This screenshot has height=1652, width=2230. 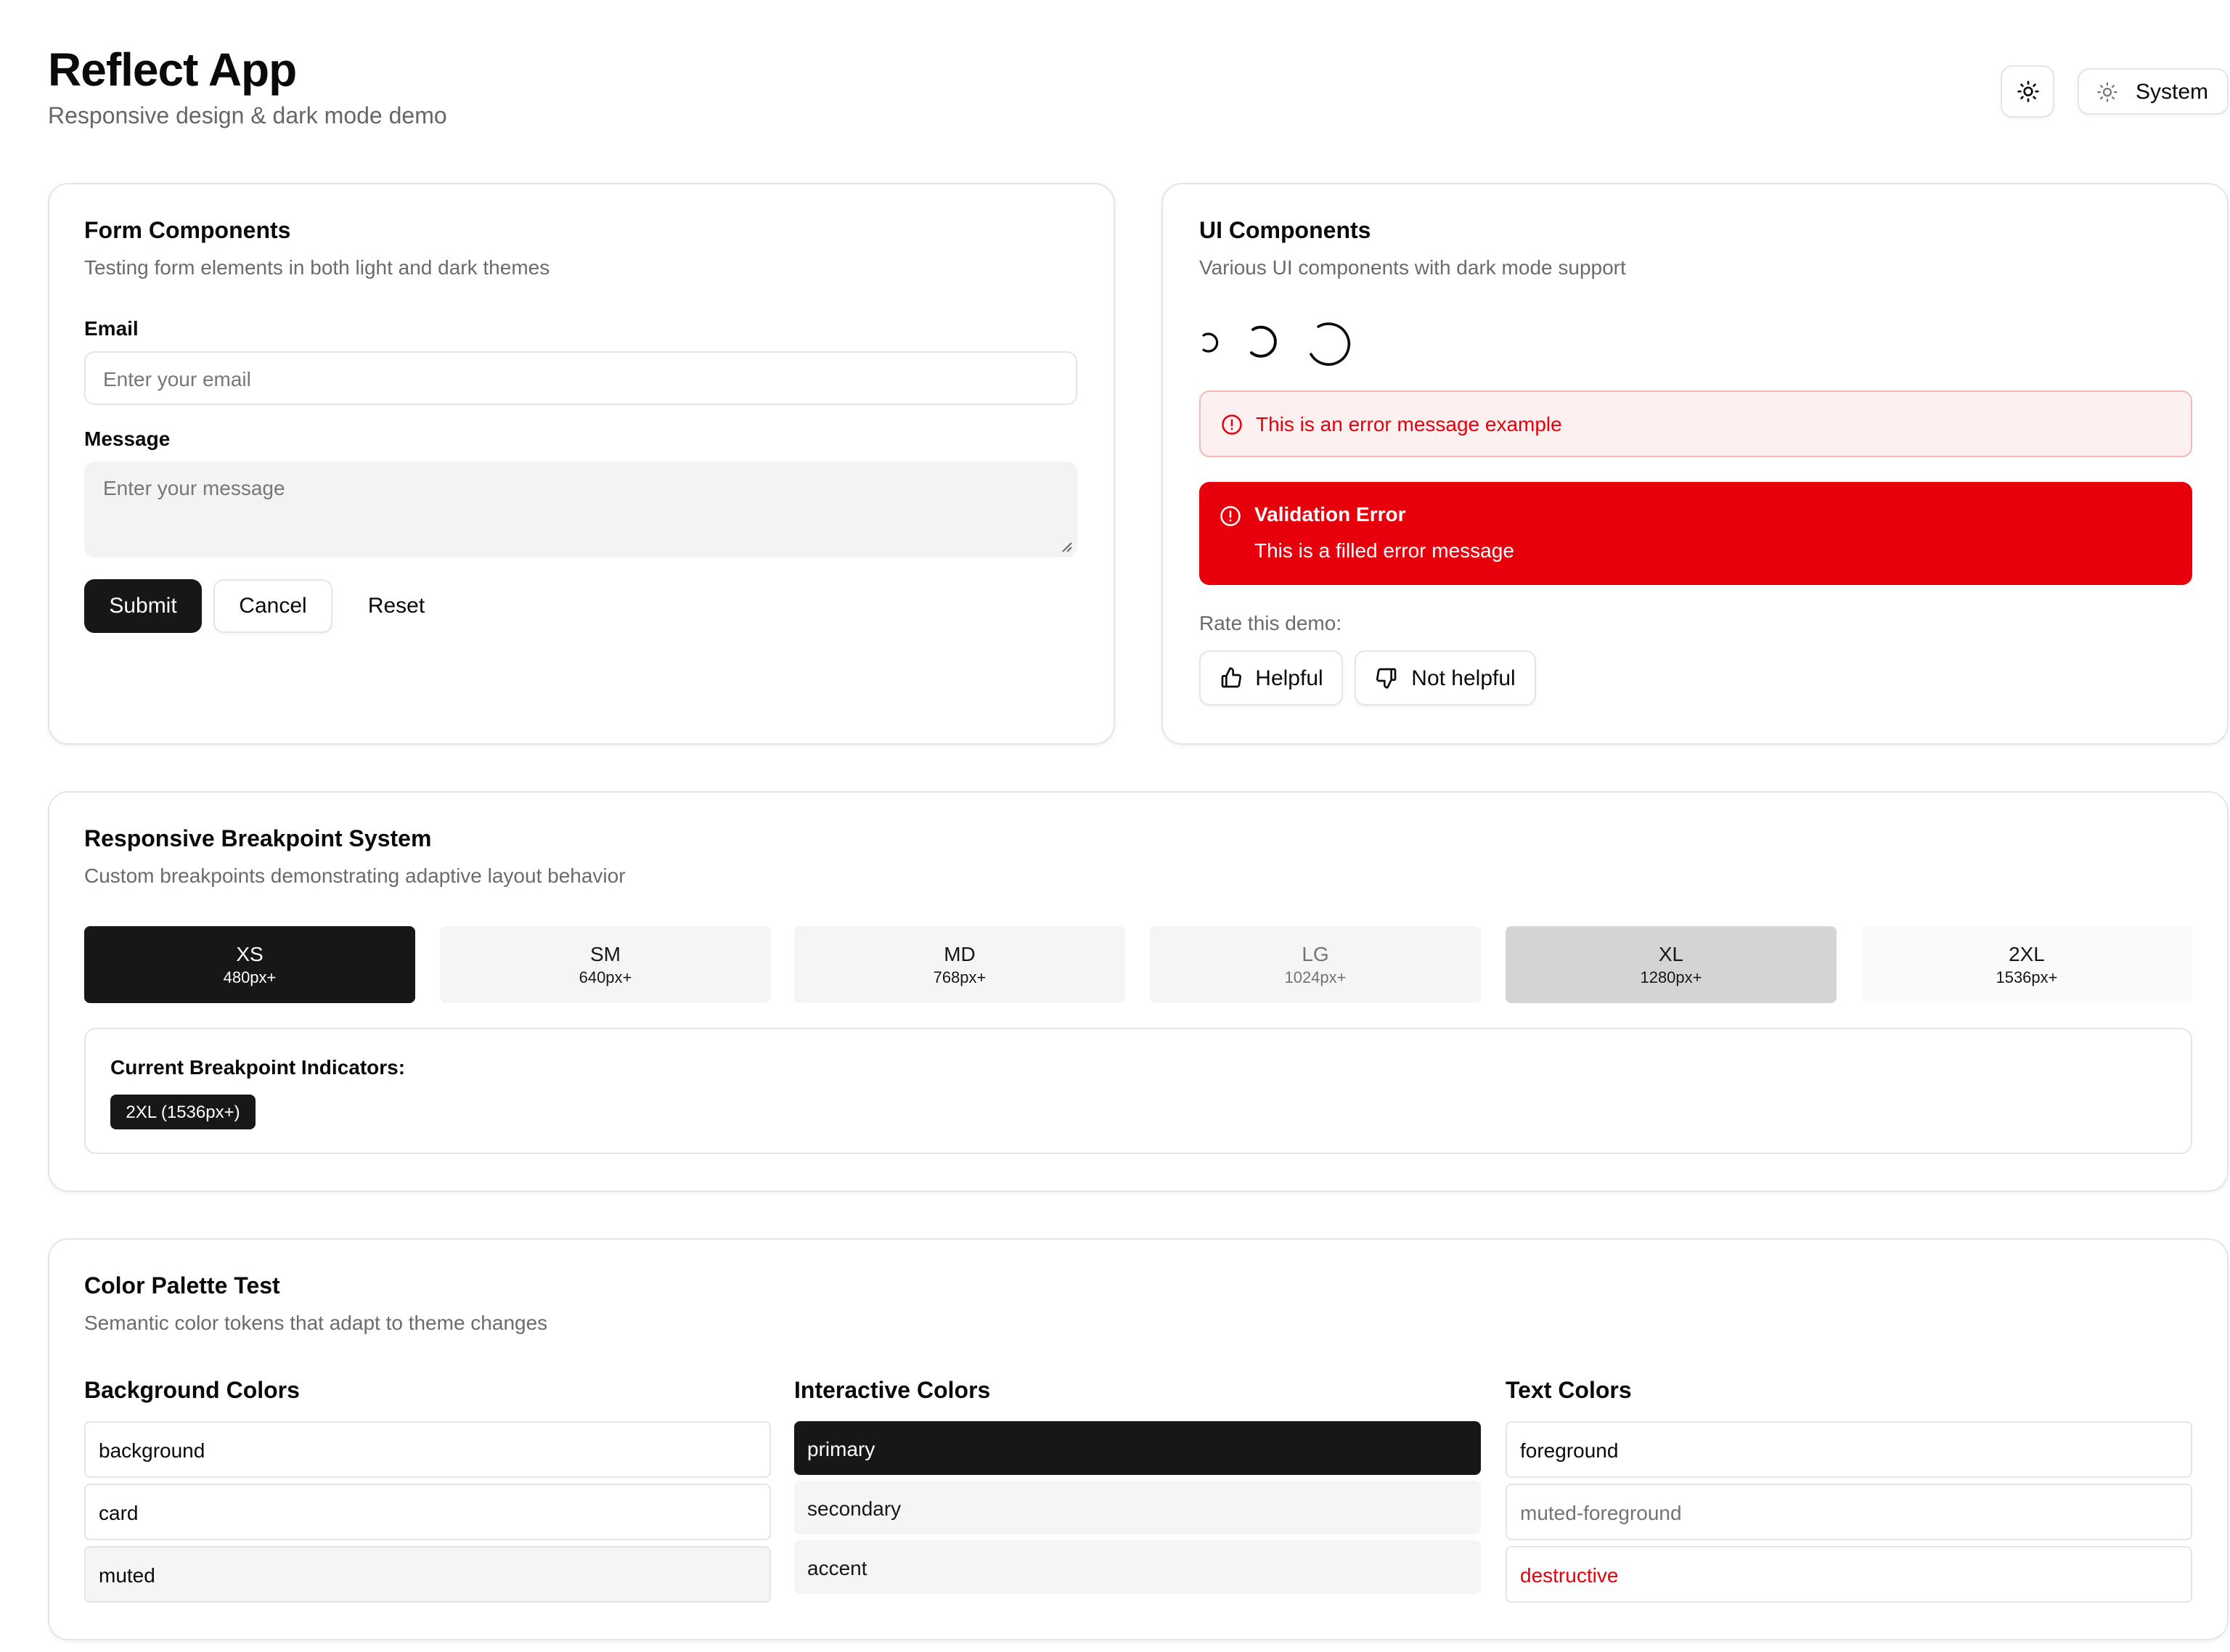 What do you see at coordinates (1285, 231) in the screenshot?
I see `card-title: UI Components` at bounding box center [1285, 231].